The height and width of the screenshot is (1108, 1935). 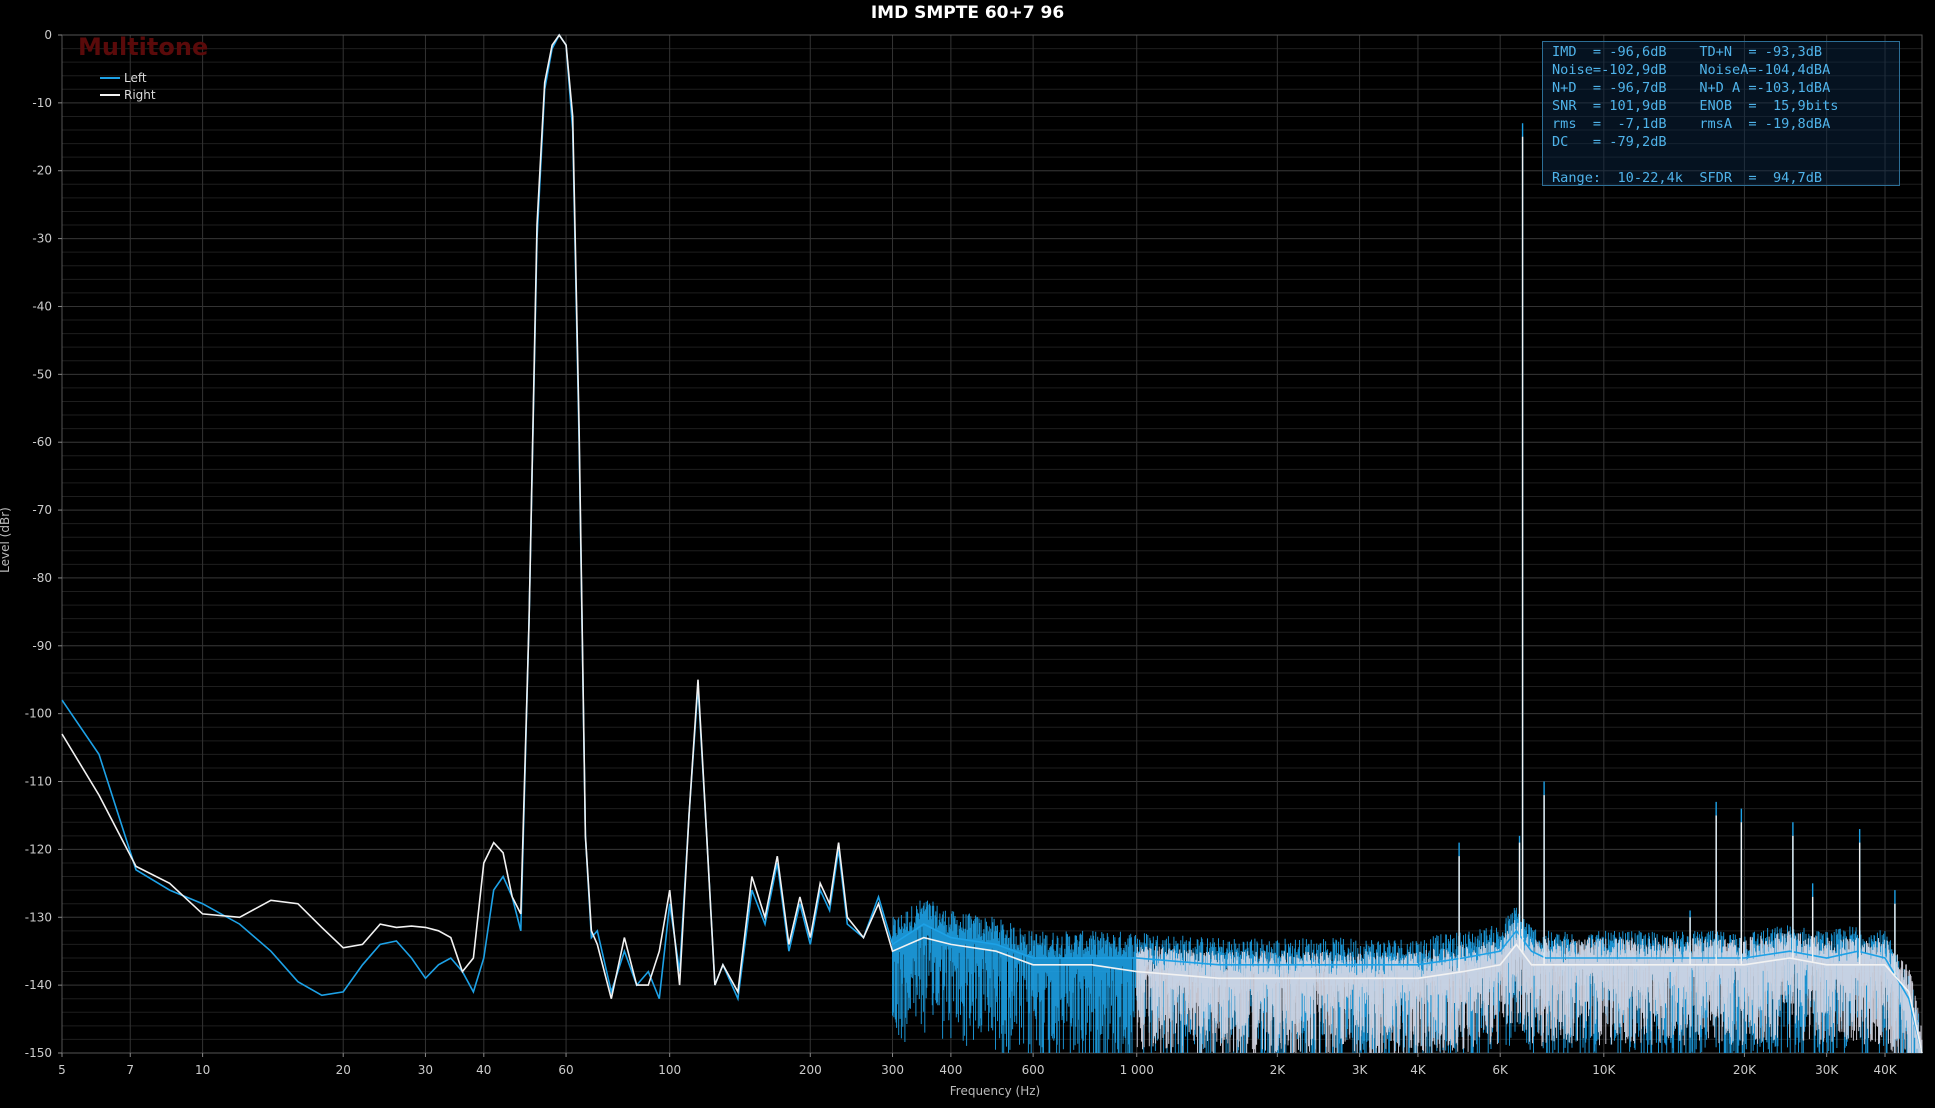 What do you see at coordinates (110, 77) in the screenshot?
I see `legend-swatch-left` at bounding box center [110, 77].